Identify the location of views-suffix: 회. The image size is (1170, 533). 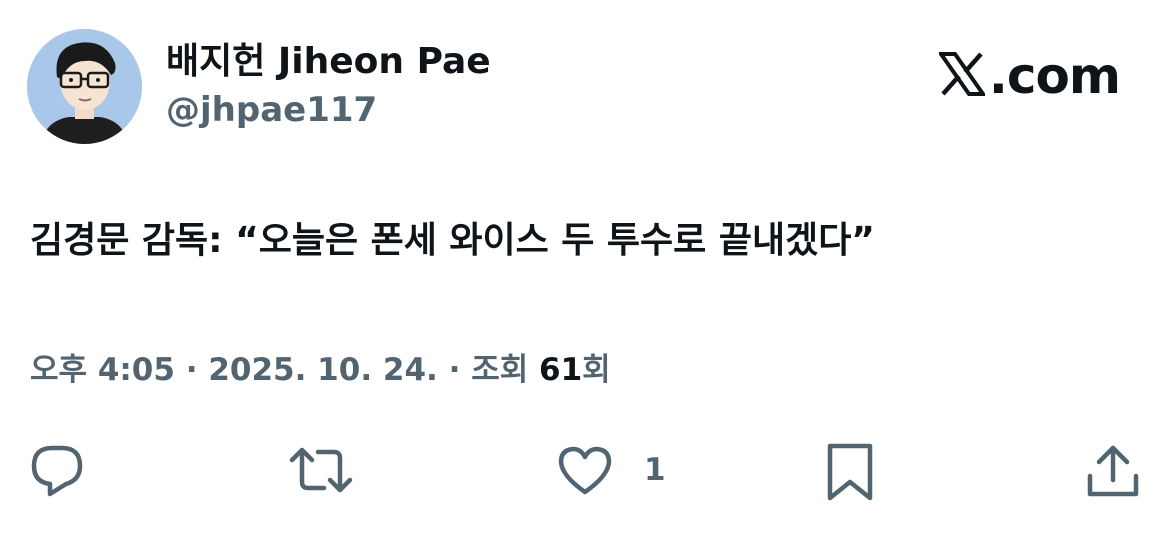
(596, 370).